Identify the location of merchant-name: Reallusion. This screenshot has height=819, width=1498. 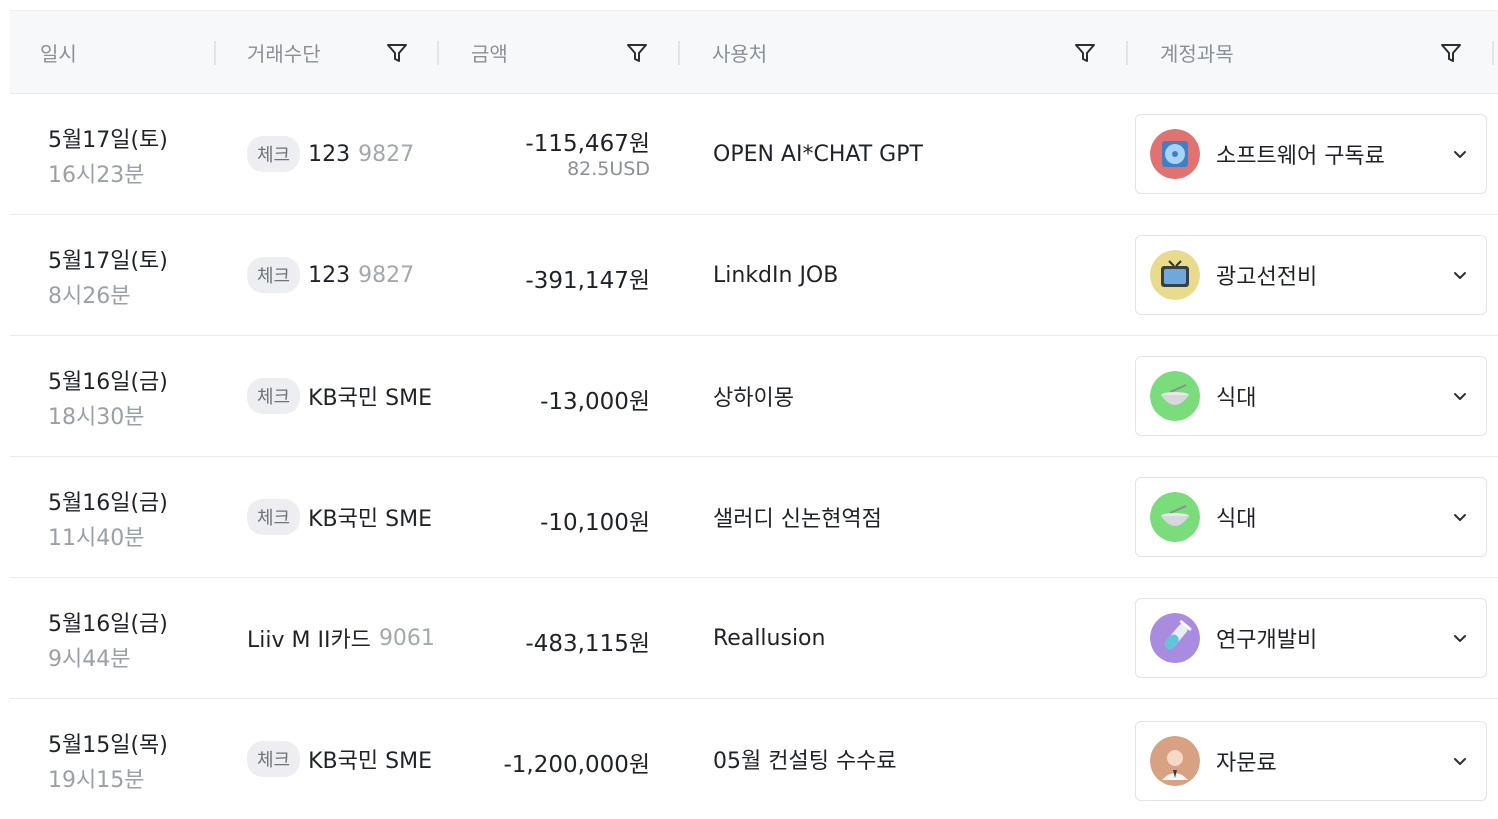
(769, 638).